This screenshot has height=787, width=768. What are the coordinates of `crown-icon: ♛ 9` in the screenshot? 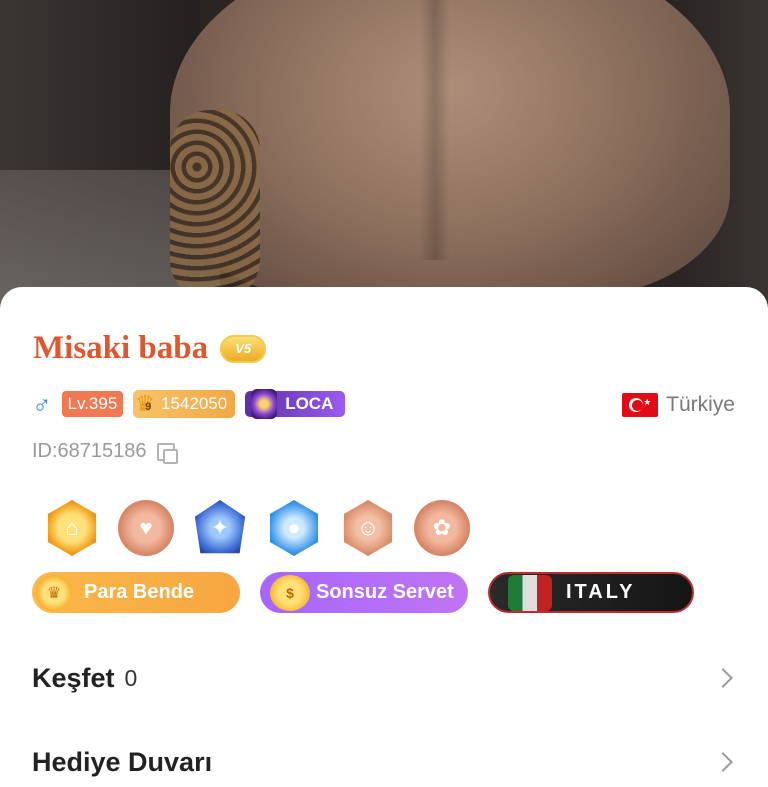 It's located at (145, 403).